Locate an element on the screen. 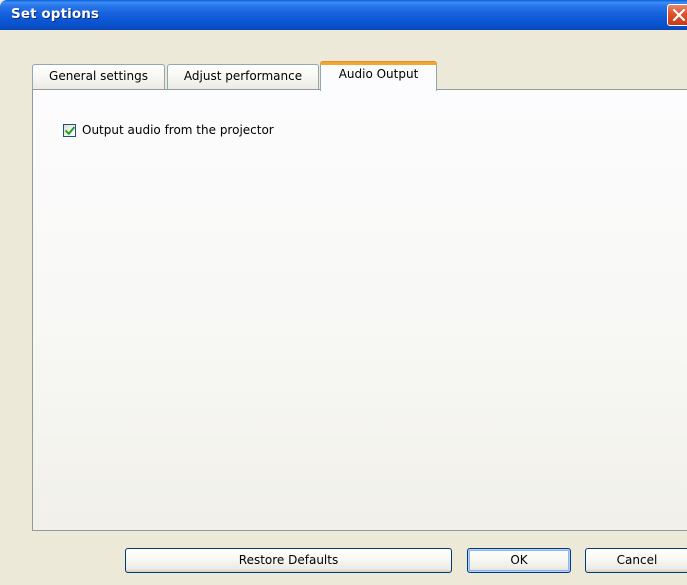 The height and width of the screenshot is (585, 687). window-title: Set options is located at coordinates (55, 14).